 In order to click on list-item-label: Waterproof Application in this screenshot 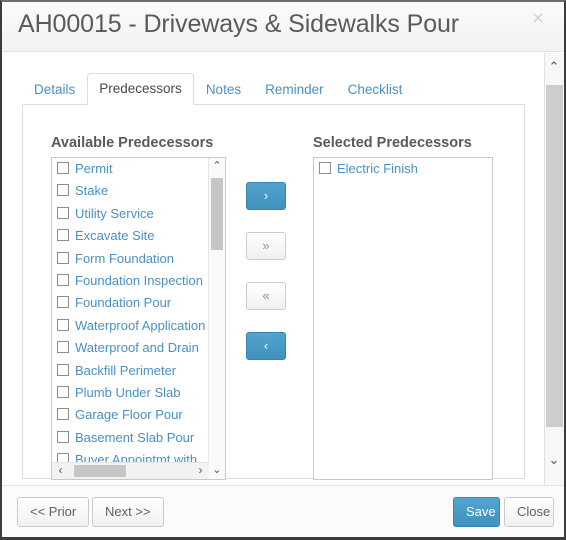, I will do `click(140, 325)`.